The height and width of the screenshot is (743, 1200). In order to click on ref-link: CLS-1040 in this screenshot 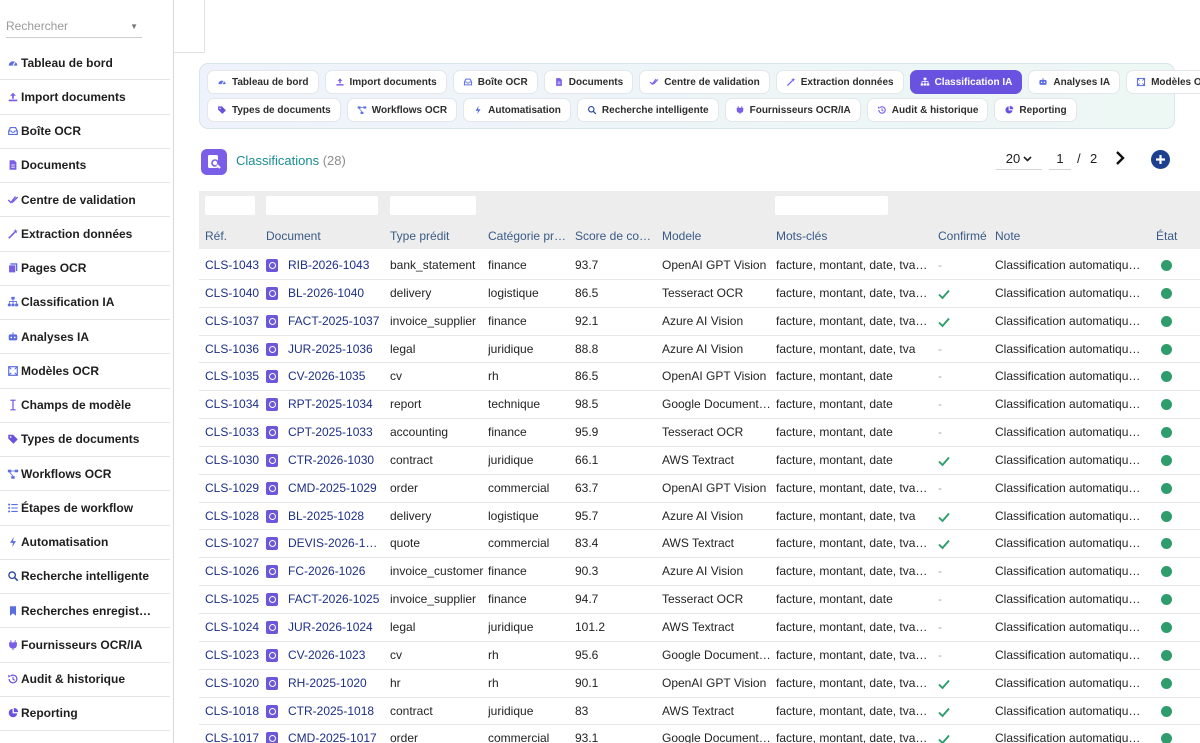, I will do `click(233, 293)`.